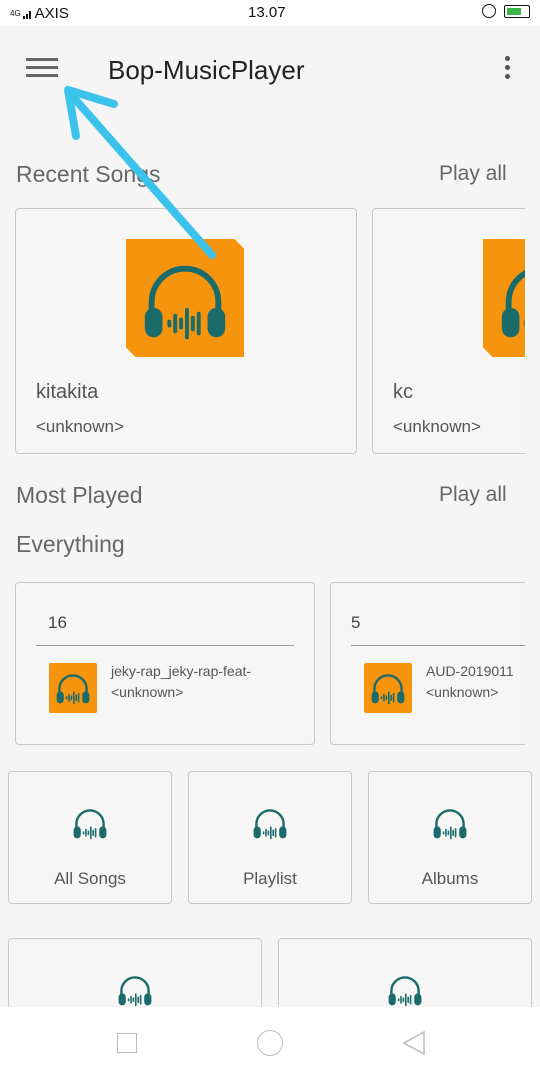 The width and height of the screenshot is (540, 1080). I want to click on rotation-lock-icon, so click(489, 11).